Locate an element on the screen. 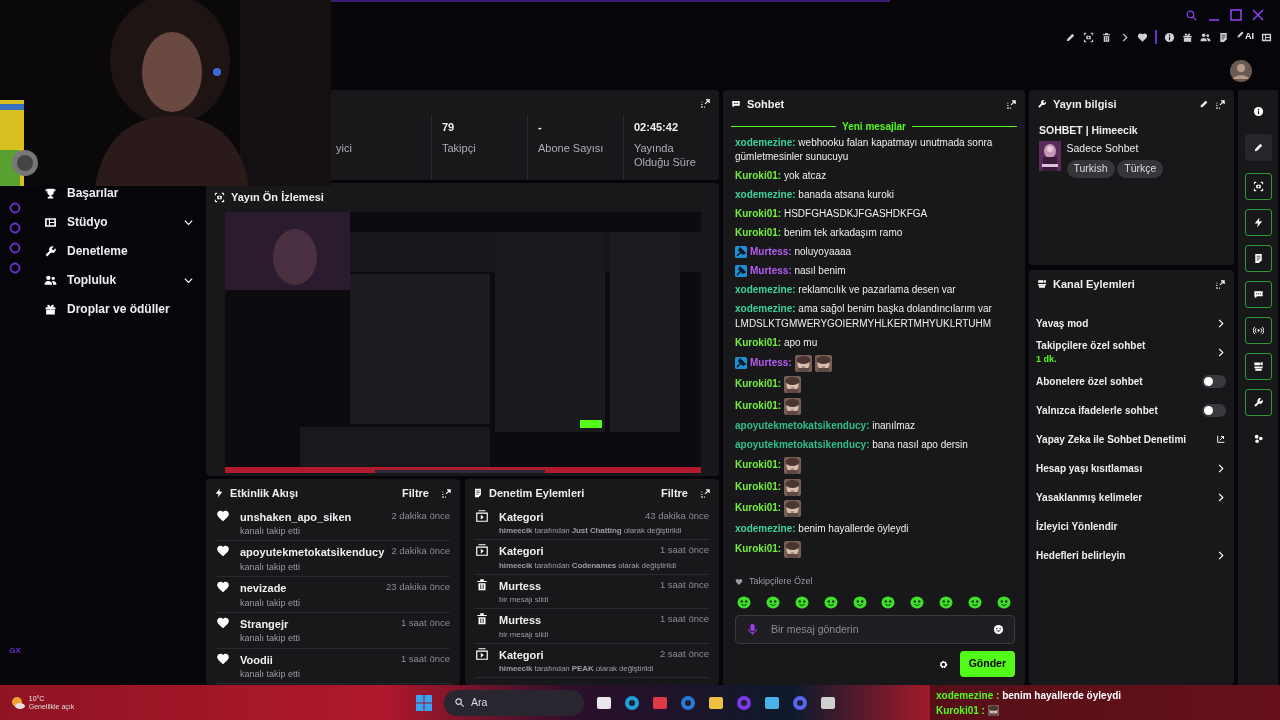  broadcast-button is located at coordinates (1258, 330).